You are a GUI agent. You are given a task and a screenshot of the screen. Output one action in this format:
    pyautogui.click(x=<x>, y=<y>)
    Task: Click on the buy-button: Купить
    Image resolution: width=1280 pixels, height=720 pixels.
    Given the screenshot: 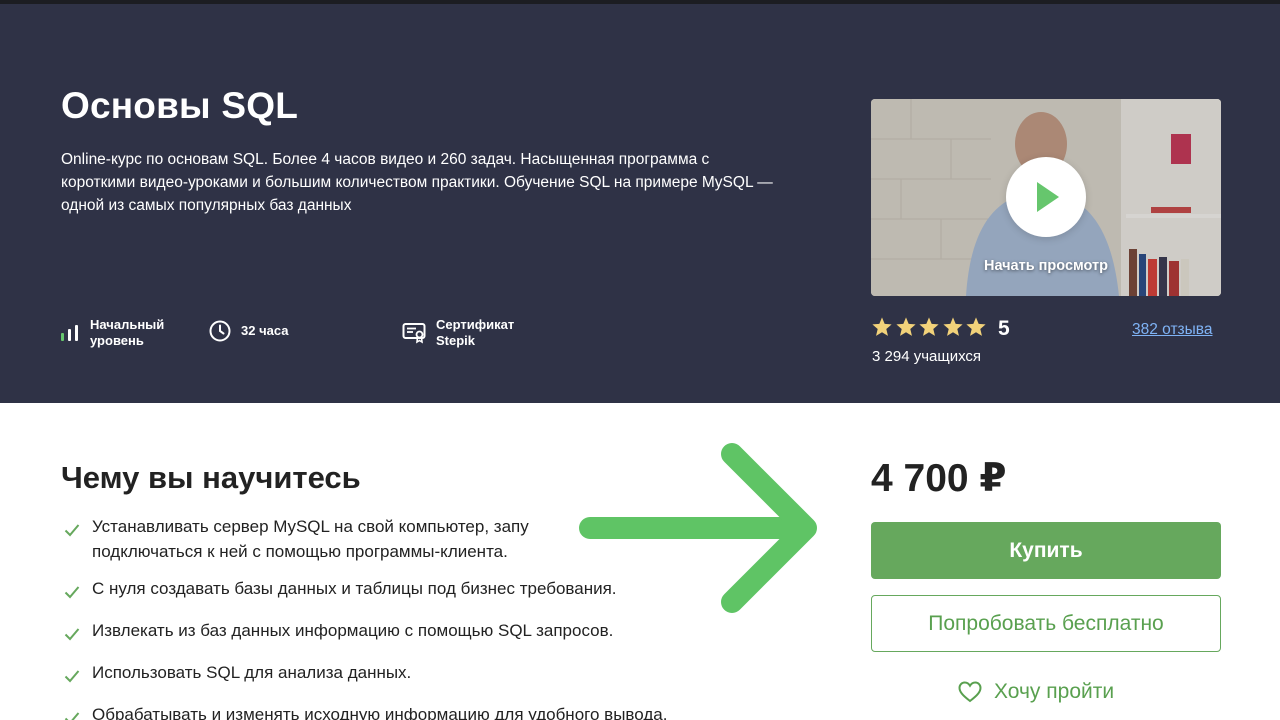 What is the action you would take?
    pyautogui.click(x=1046, y=550)
    